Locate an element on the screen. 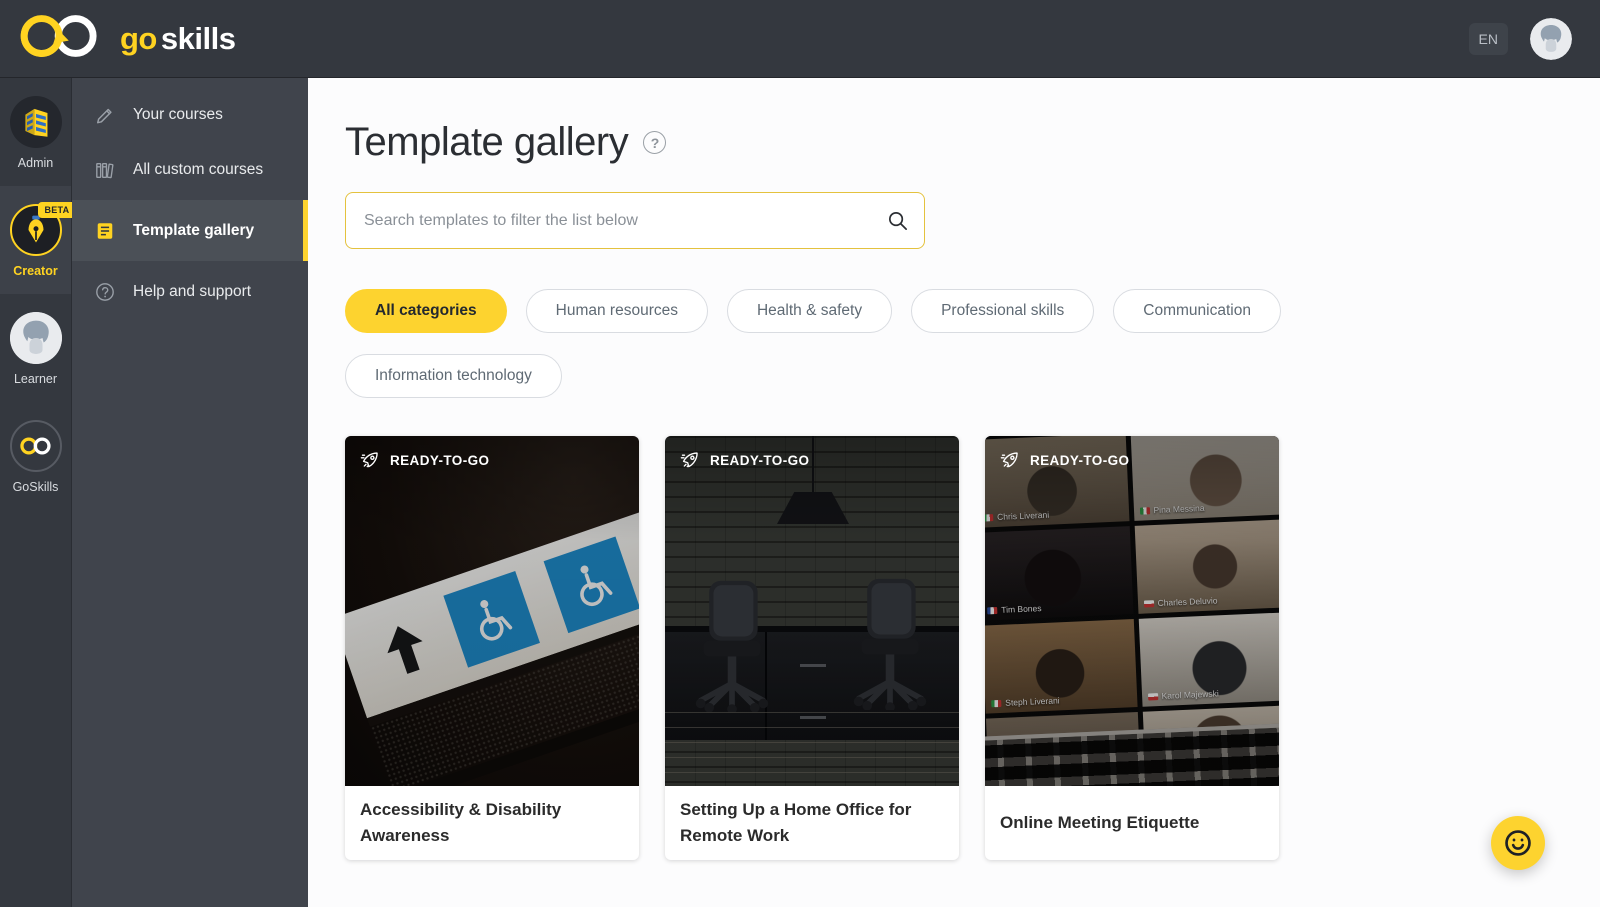  sidebar-item-label: Help and support is located at coordinates (192, 291).